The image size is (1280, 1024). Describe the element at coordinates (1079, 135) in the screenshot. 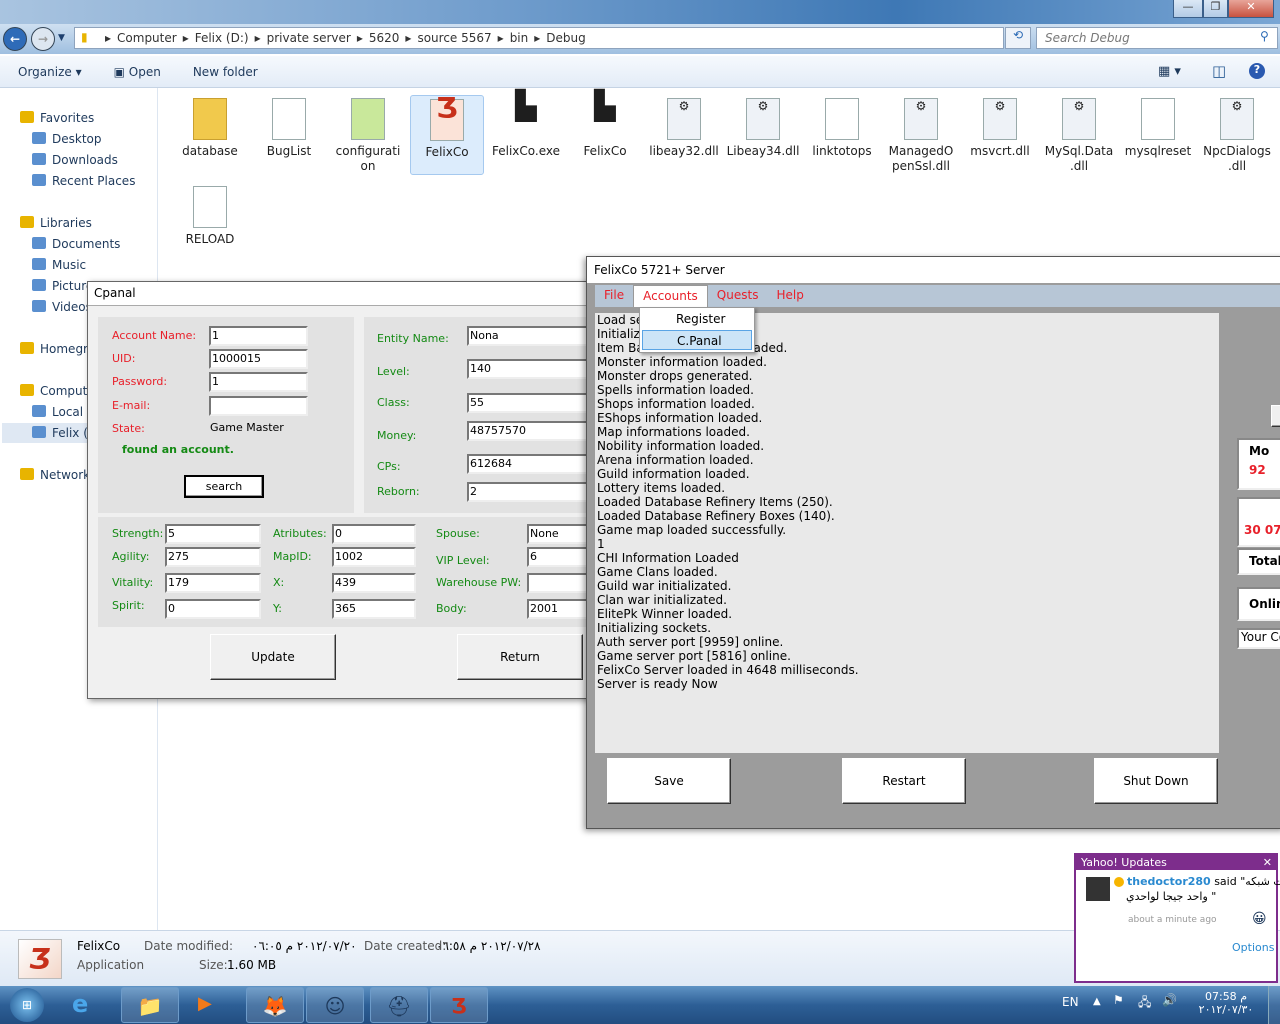

I see `file-item: ⚙ MySql.Data .dll` at that location.